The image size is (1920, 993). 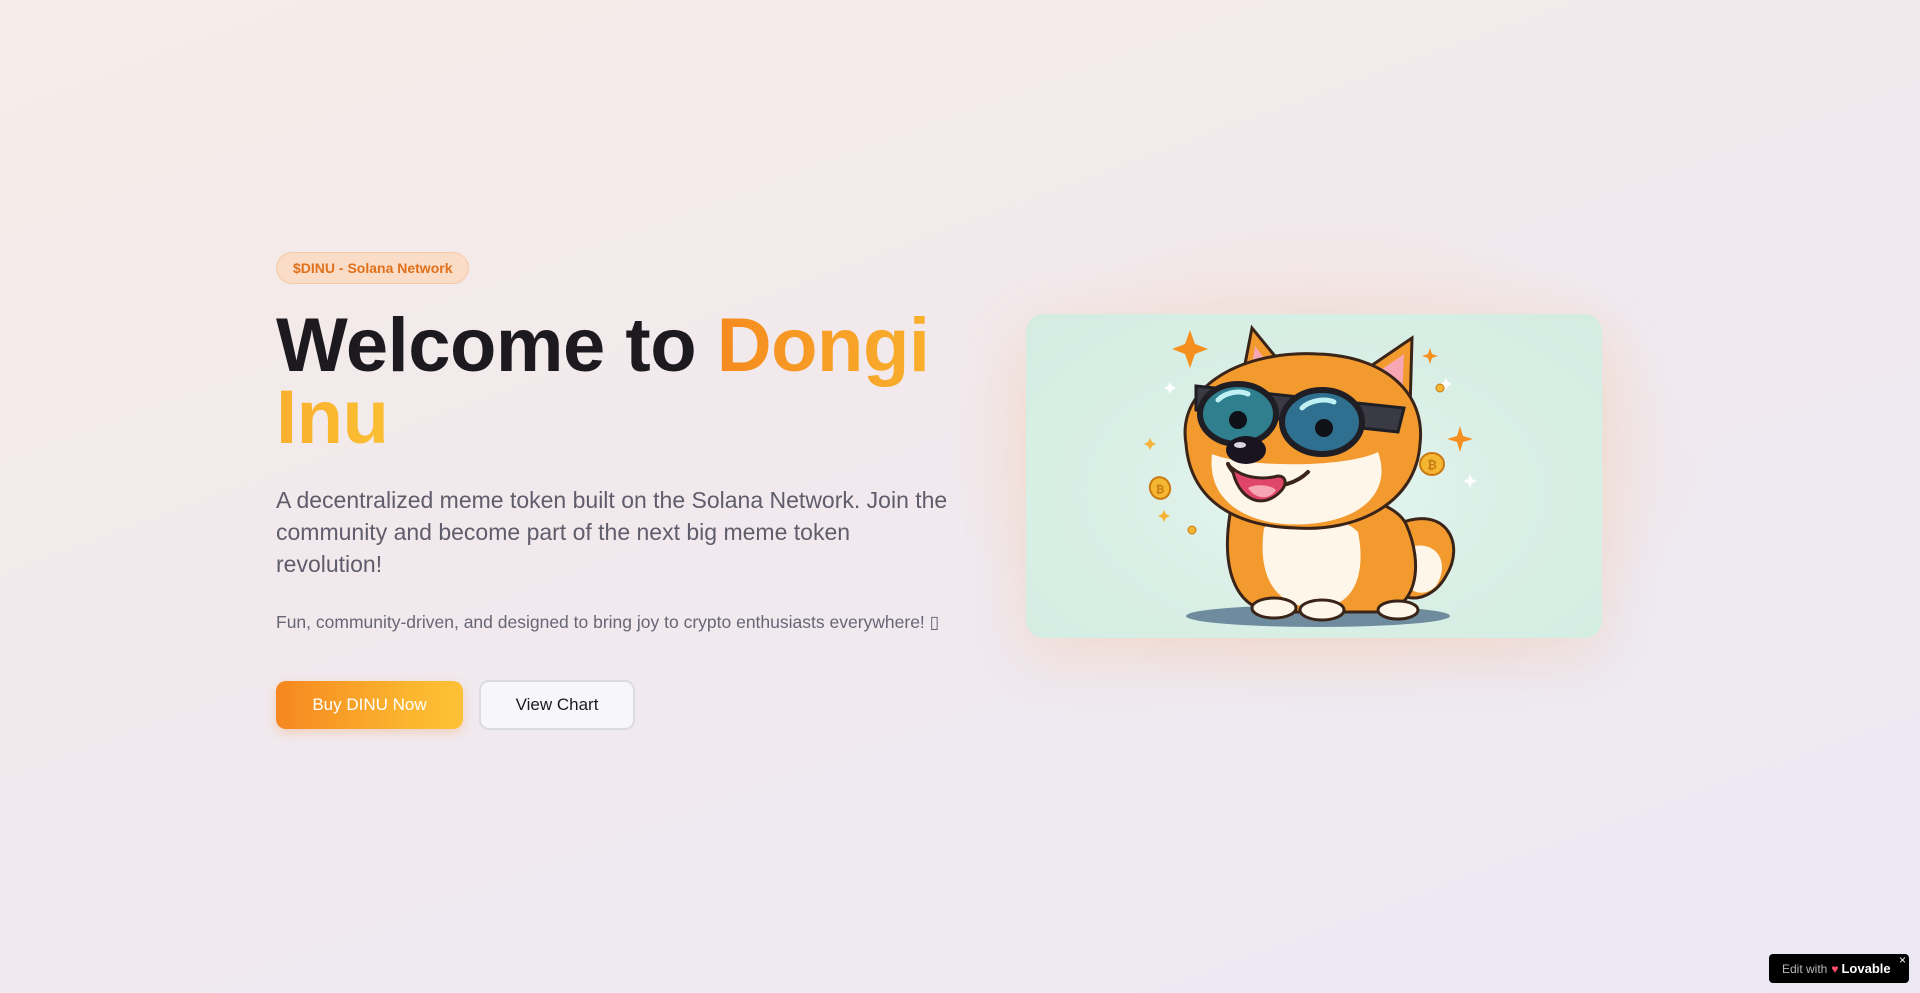 I want to click on mascot-image-card: ₿ ₿, so click(x=1314, y=476).